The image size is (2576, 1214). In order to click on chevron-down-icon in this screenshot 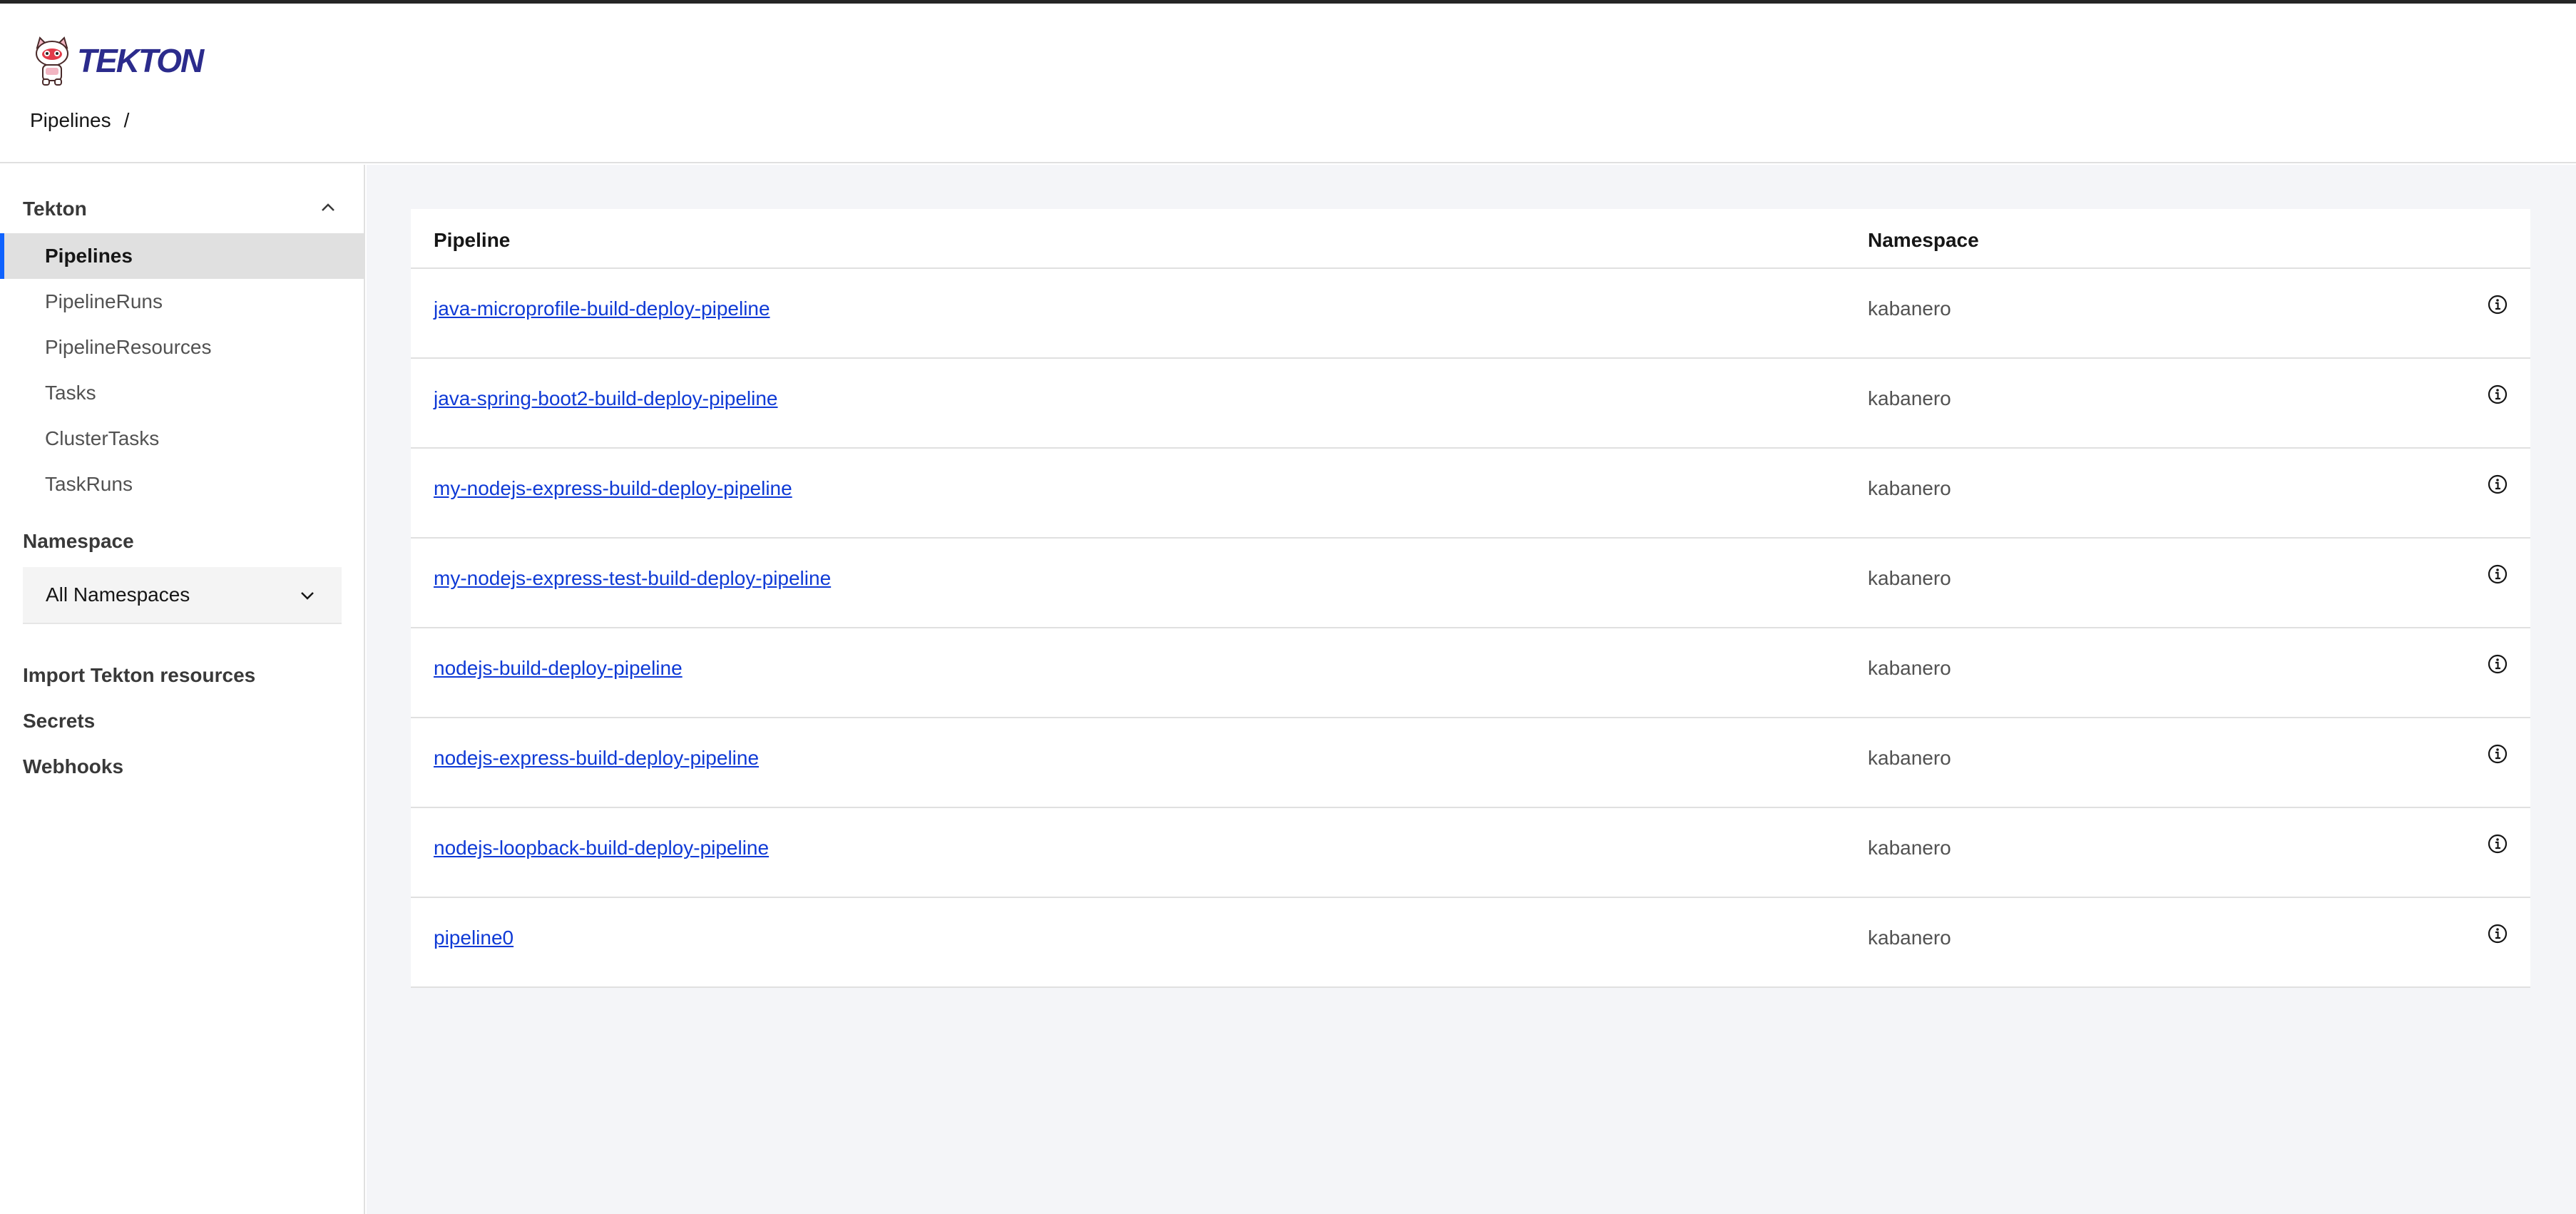, I will do `click(307, 596)`.